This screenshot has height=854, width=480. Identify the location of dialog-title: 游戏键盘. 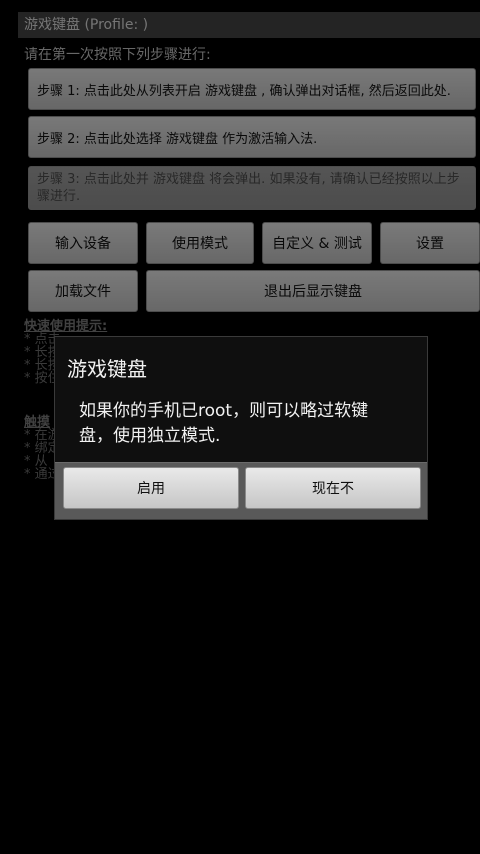
(107, 369).